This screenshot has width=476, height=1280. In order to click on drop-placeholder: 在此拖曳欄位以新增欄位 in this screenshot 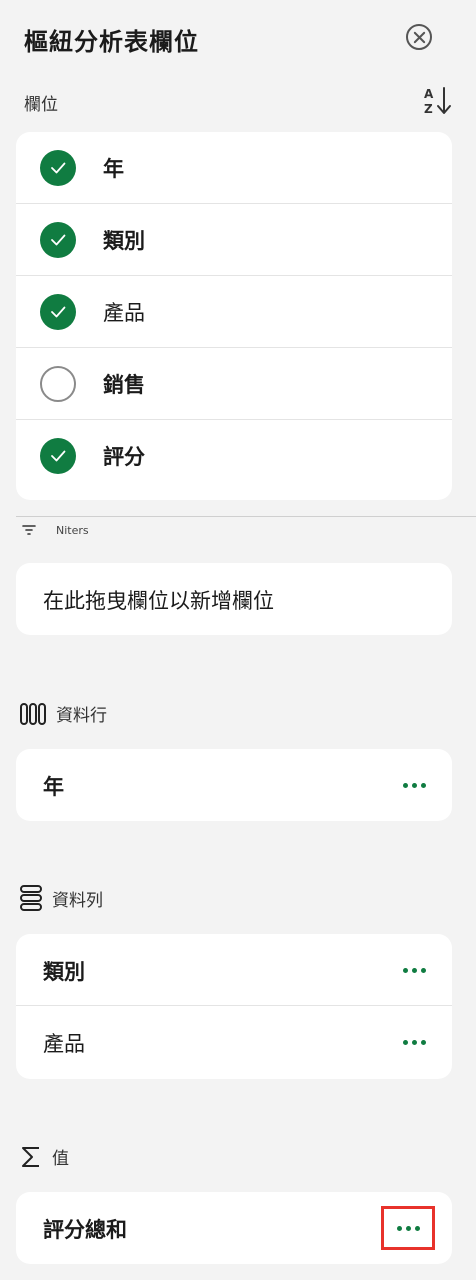, I will do `click(158, 601)`.